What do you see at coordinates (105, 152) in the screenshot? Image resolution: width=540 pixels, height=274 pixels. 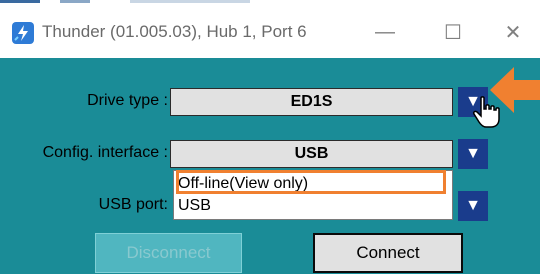 I see `config-interface-label: Config. interface :` at bounding box center [105, 152].